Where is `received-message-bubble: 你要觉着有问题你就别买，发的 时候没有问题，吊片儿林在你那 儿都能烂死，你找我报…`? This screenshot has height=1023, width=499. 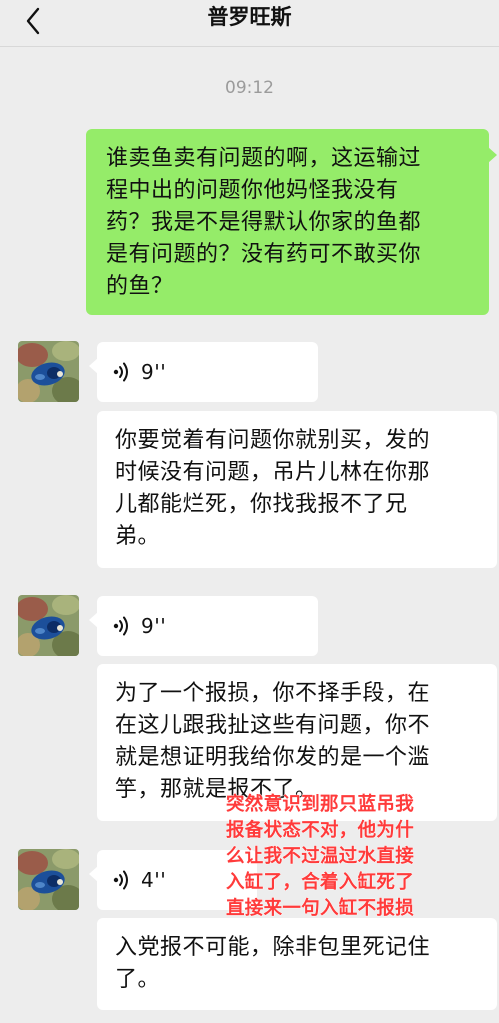 received-message-bubble: 你要觉着有问题你就别买，发的 时候没有问题，吊片儿林在你那 儿都能烂死，你找我报… is located at coordinates (297, 489).